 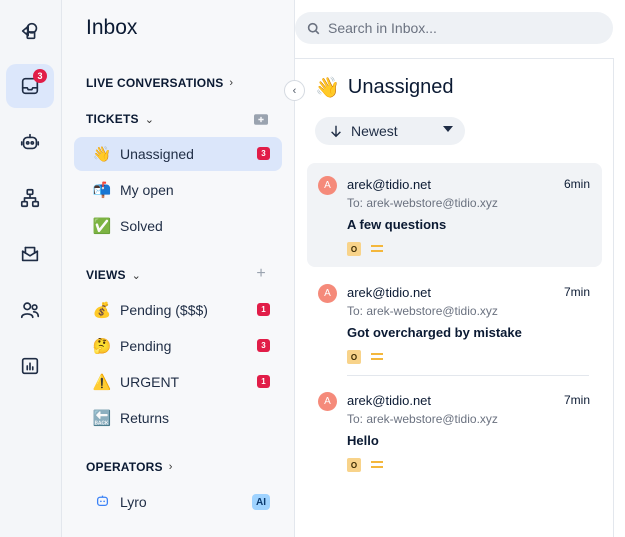 What do you see at coordinates (336, 131) in the screenshot?
I see `arrow-down-icon` at bounding box center [336, 131].